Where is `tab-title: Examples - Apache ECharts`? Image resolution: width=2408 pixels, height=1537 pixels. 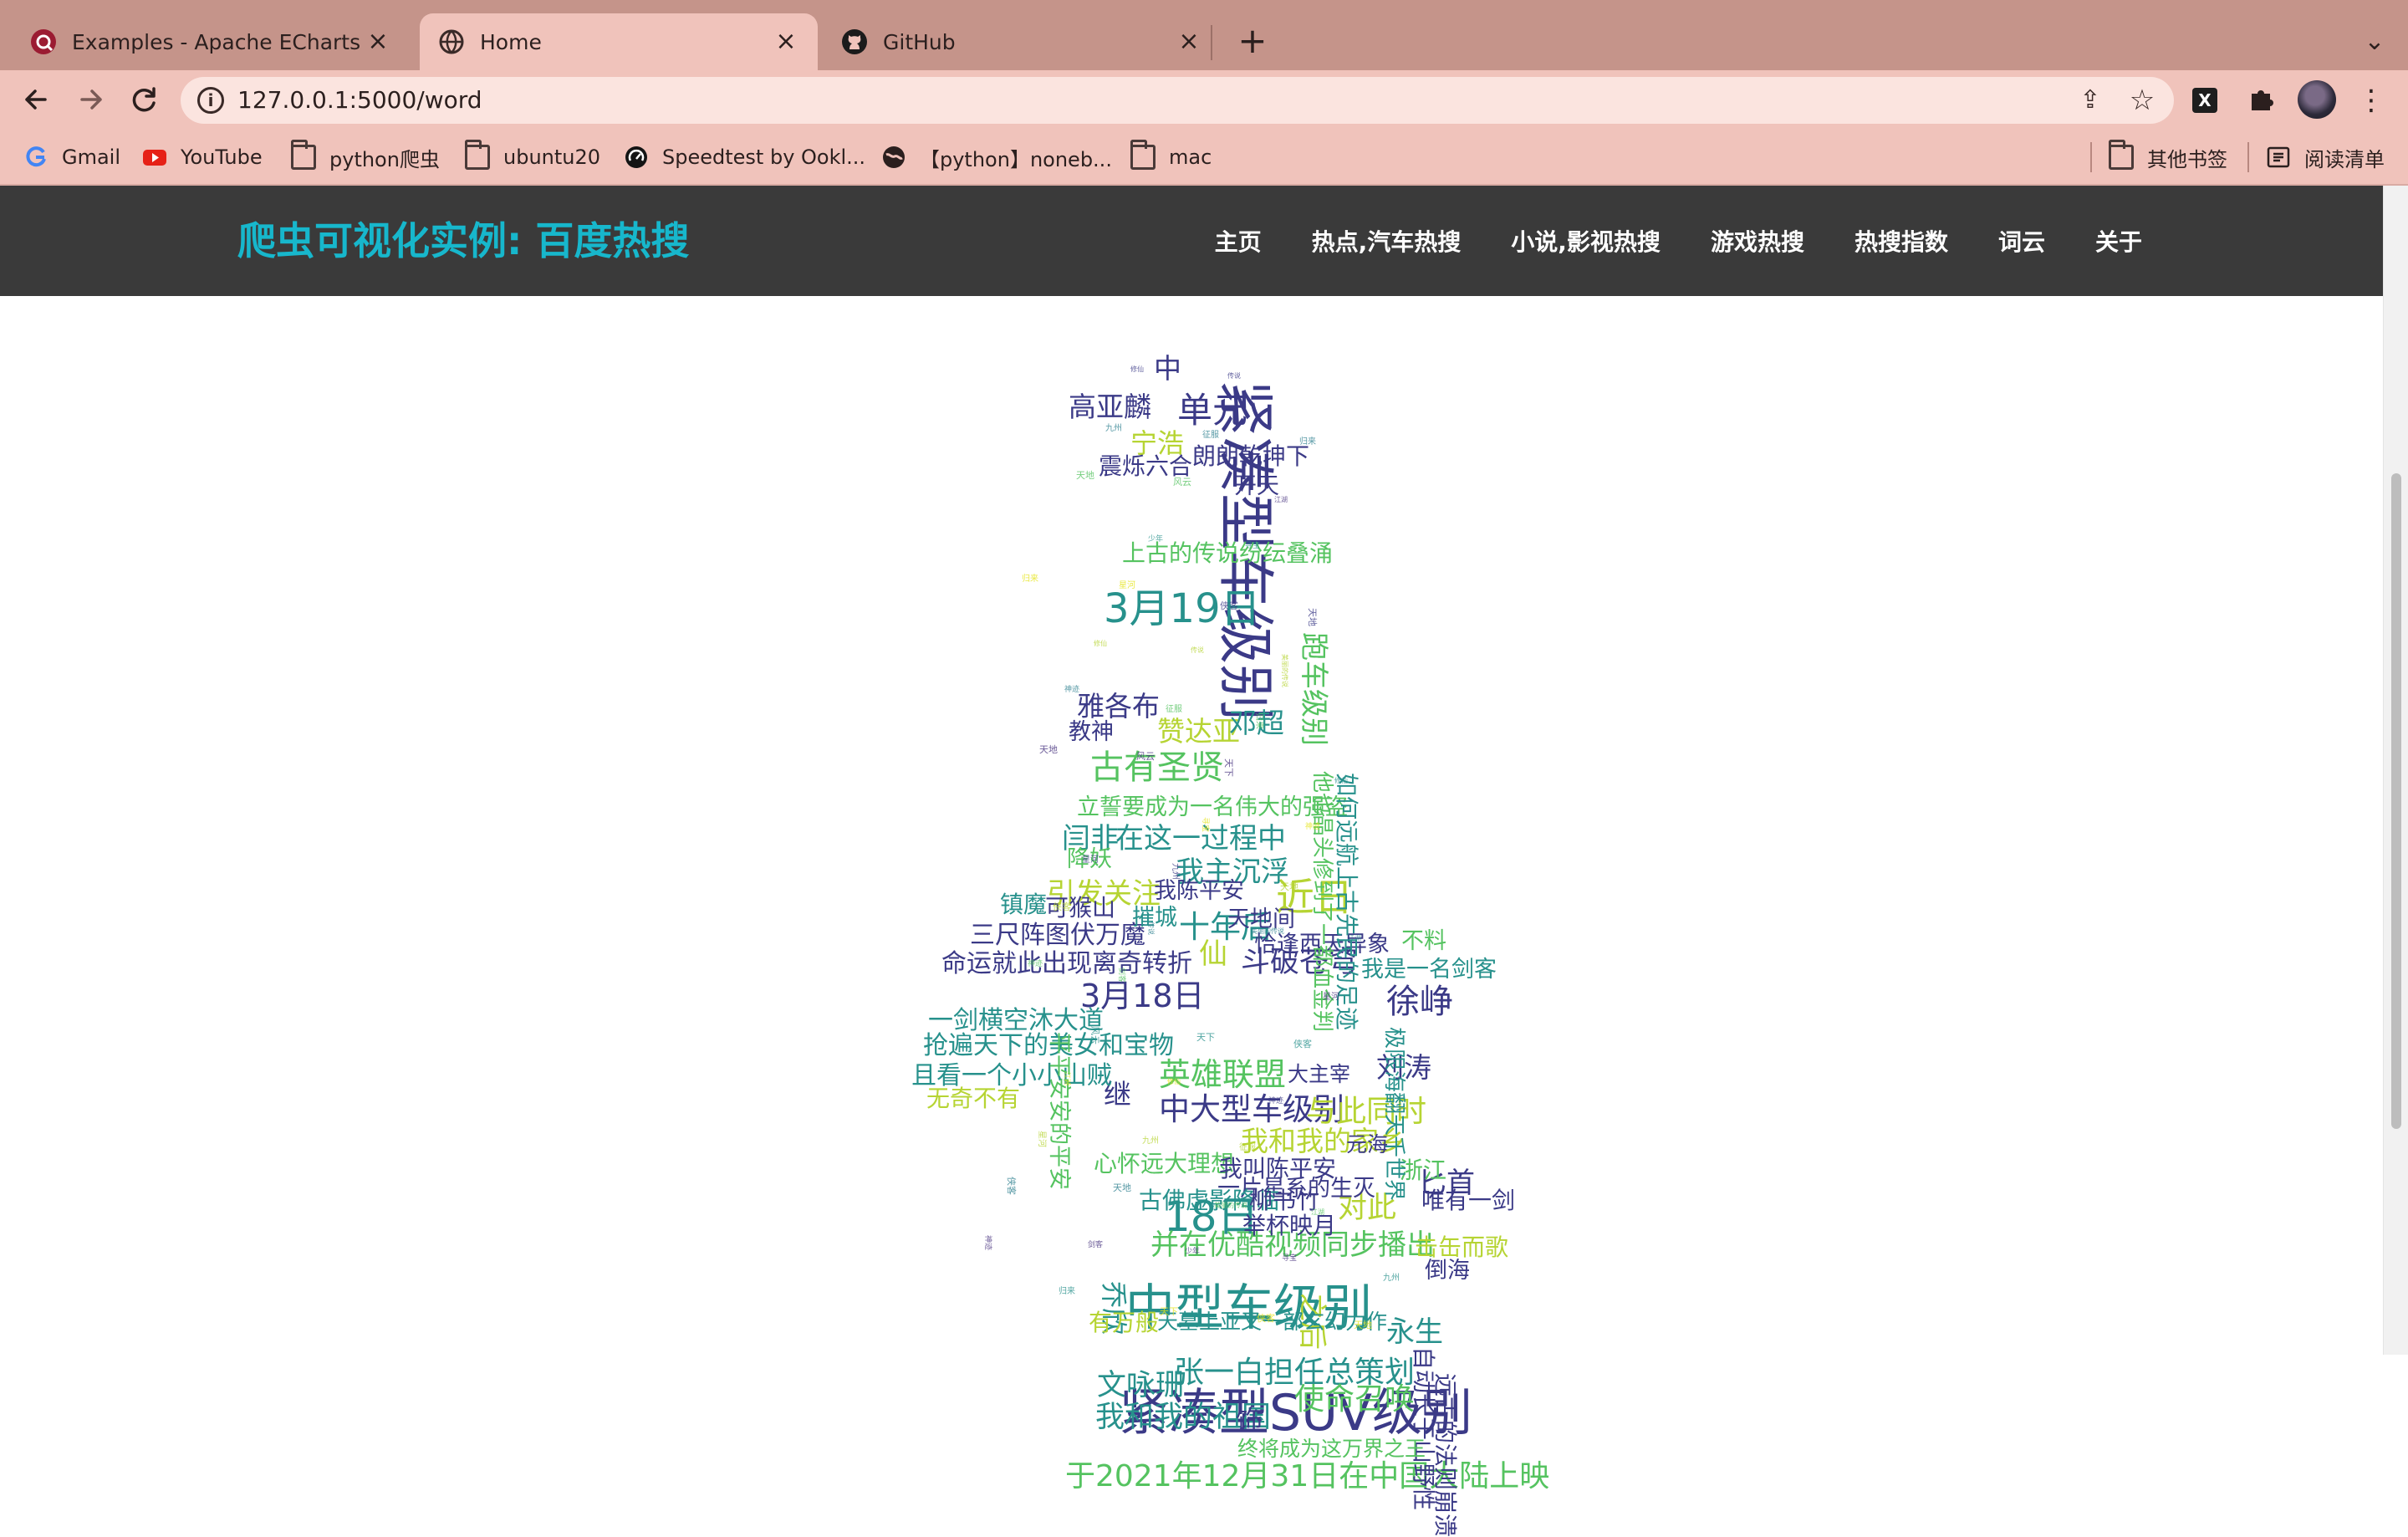 tab-title: Examples - Apache ECharts is located at coordinates (217, 41).